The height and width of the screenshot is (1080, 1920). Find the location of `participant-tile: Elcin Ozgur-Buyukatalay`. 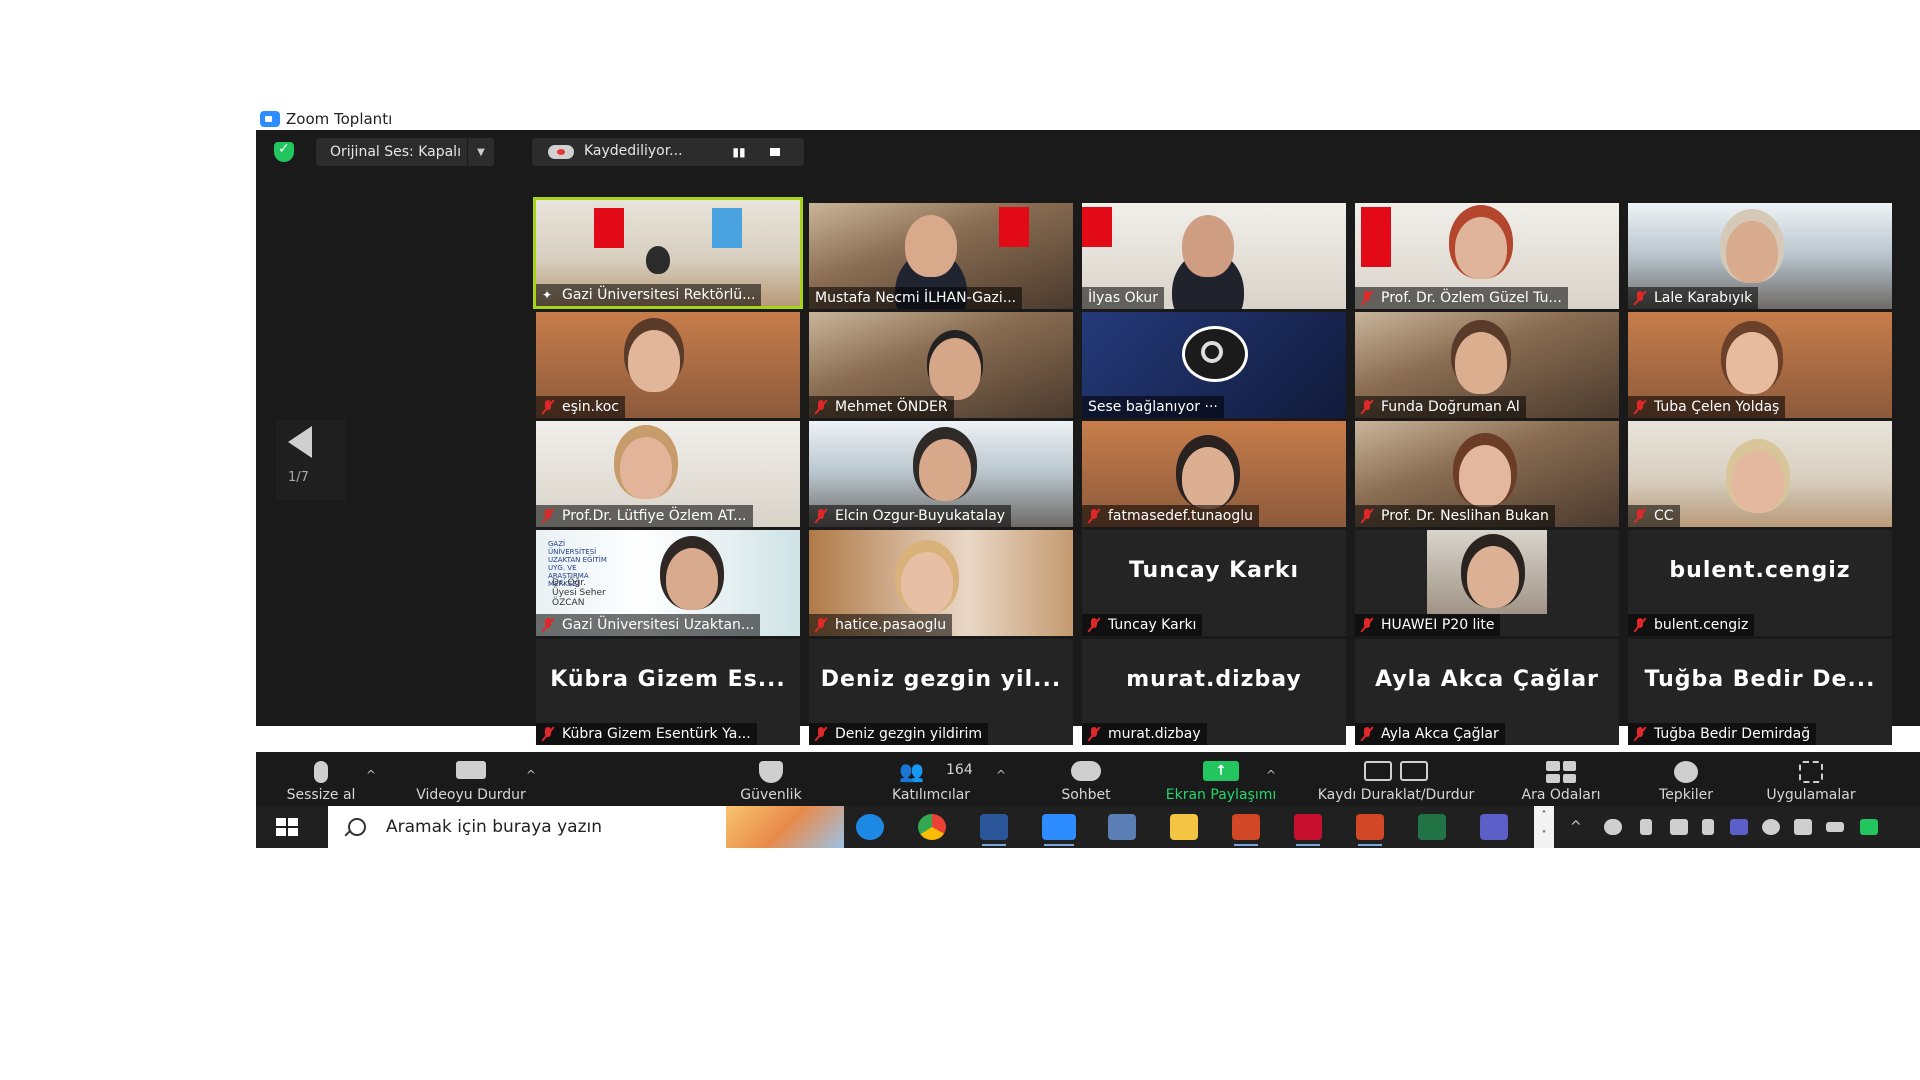

participant-tile: Elcin Ozgur-Buyukatalay is located at coordinates (941, 474).